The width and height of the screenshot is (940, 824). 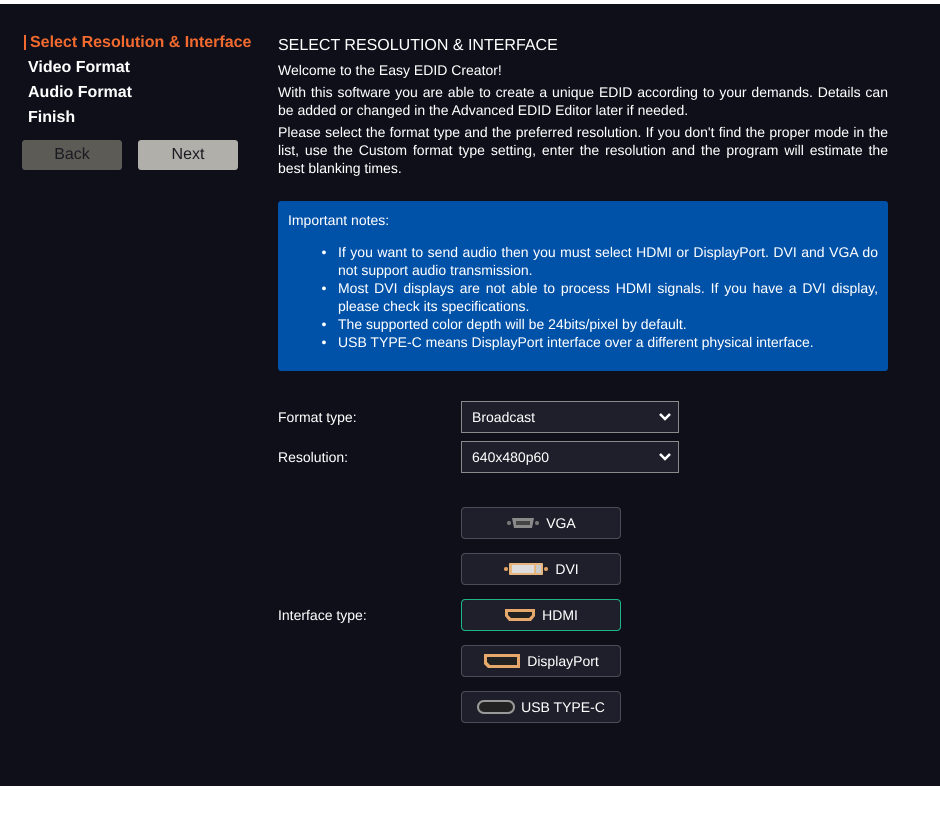 I want to click on note-item: If you want to send audio then you must select HDMI or DisplayPort. DVI and VGA do not support audio transmission., so click(x=608, y=261).